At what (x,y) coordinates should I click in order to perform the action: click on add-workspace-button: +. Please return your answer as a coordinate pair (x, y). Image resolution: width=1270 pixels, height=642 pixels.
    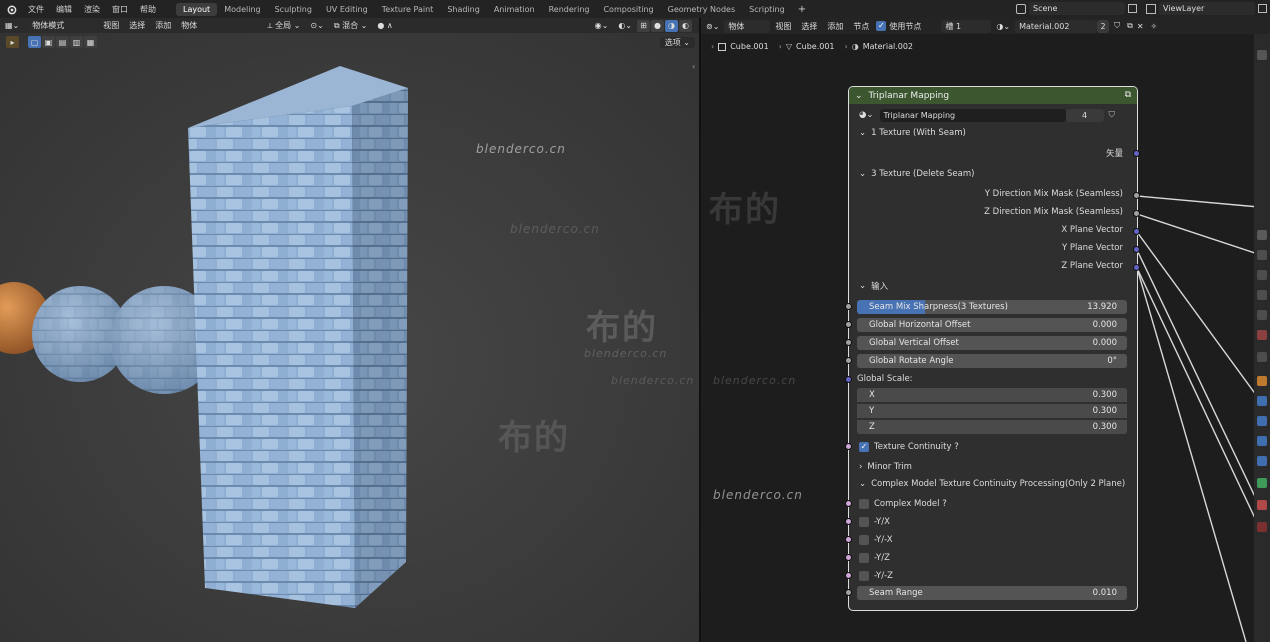
    Looking at the image, I should click on (802, 9).